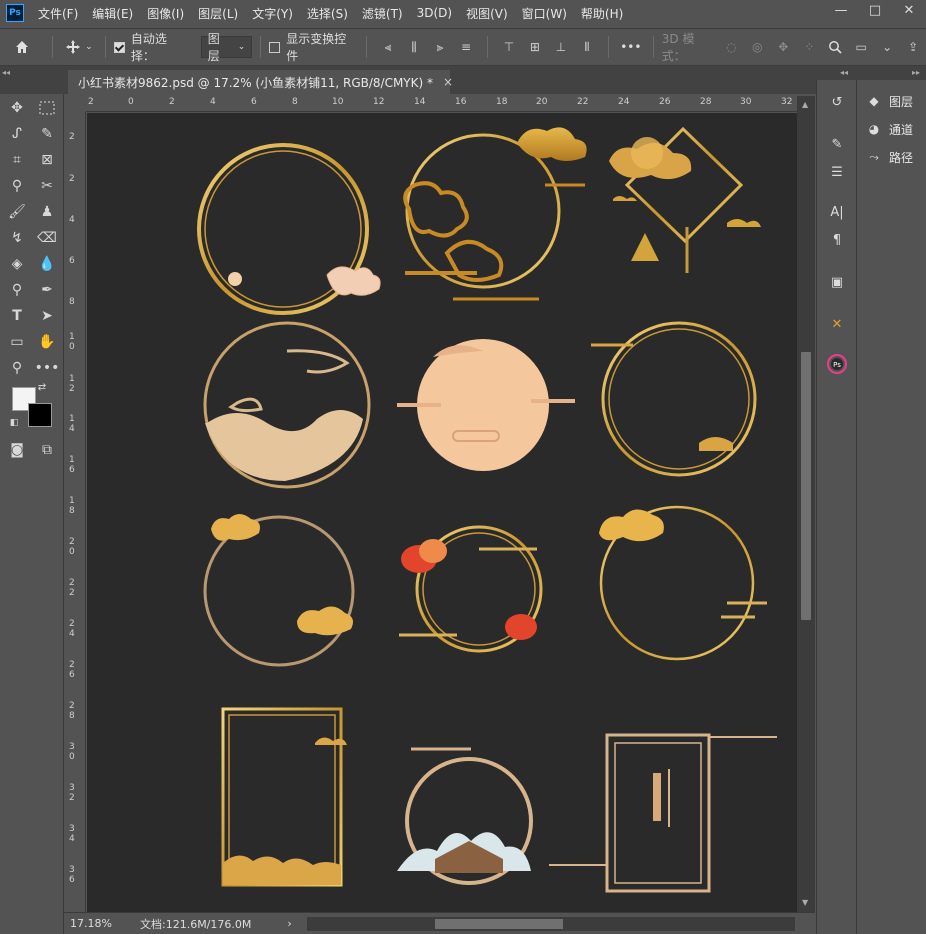  What do you see at coordinates (17, 134) in the screenshot?
I see `lasso-tool-icon: ᔑ` at bounding box center [17, 134].